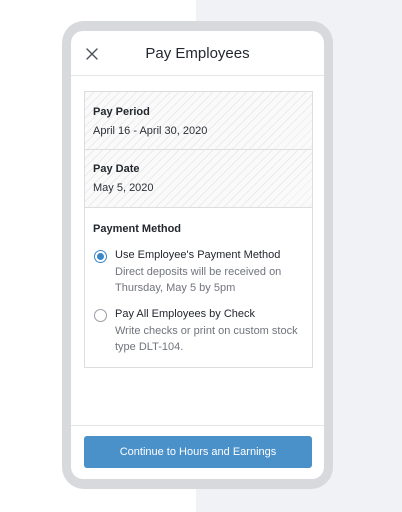 Image resolution: width=402 pixels, height=512 pixels. What do you see at coordinates (121, 112) in the screenshot?
I see `pay-period-label: Pay Period` at bounding box center [121, 112].